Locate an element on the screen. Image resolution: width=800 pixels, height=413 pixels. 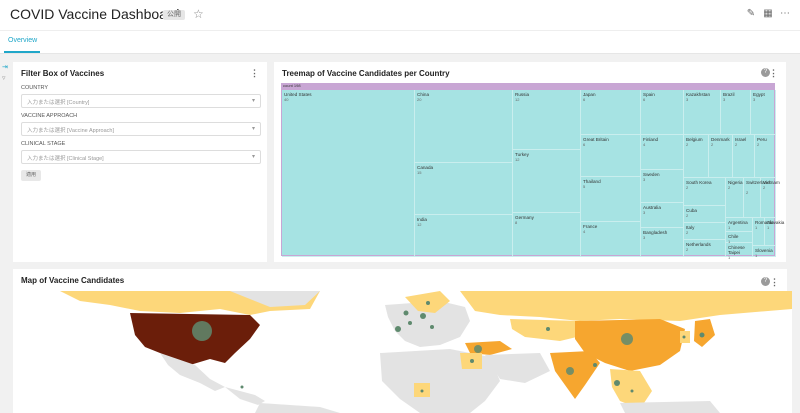
treemap-cell-count: 8 is located at coordinates (516, 222).